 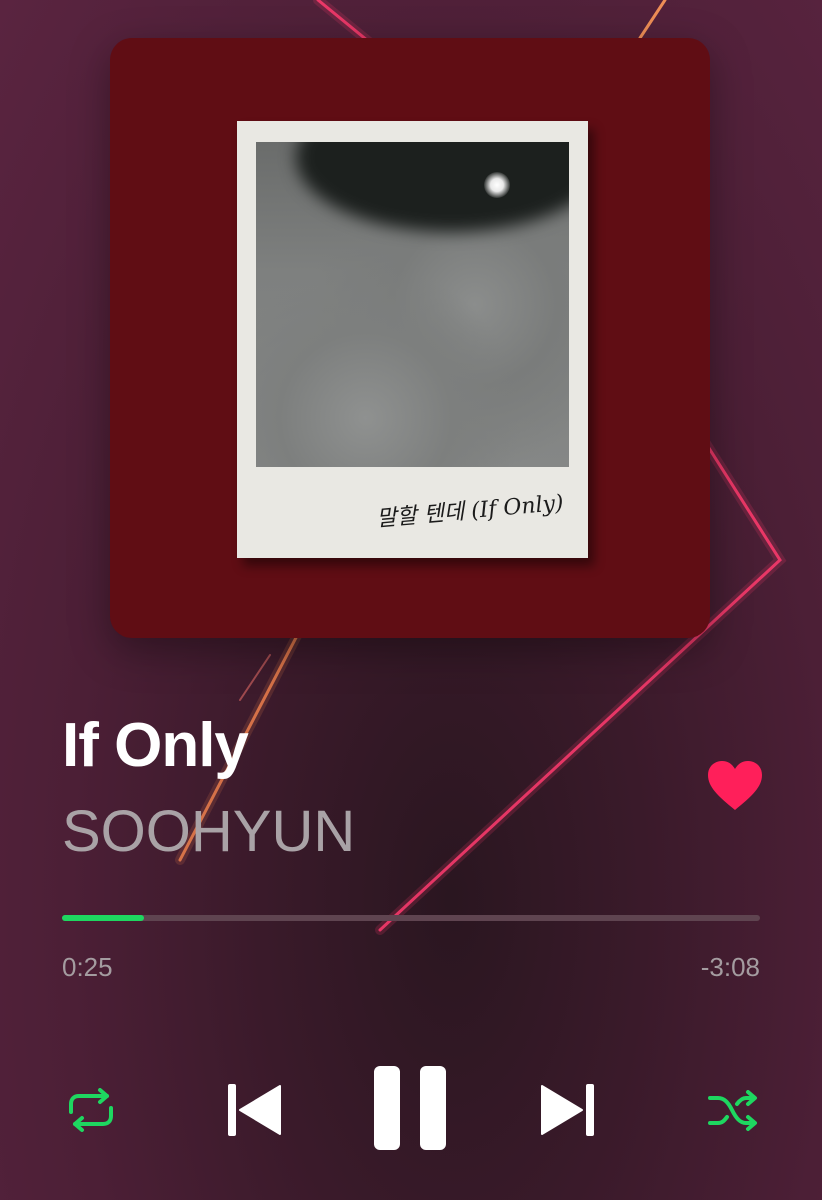 What do you see at coordinates (91, 1110) in the screenshot?
I see `repeat-icon` at bounding box center [91, 1110].